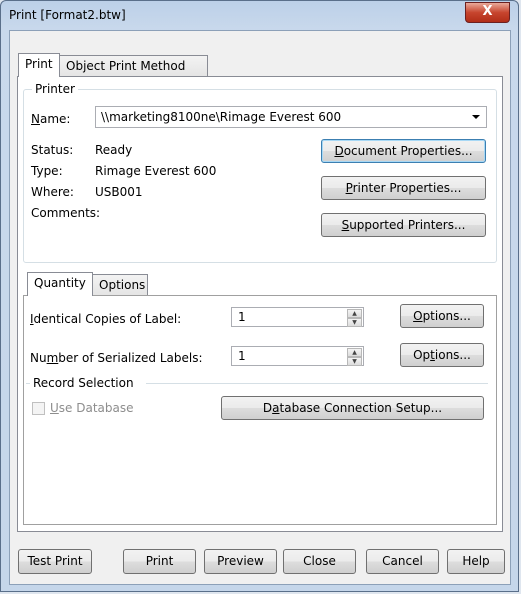  I want to click on serialized-labels-spin-buttons: ▲ ▼, so click(354, 357).